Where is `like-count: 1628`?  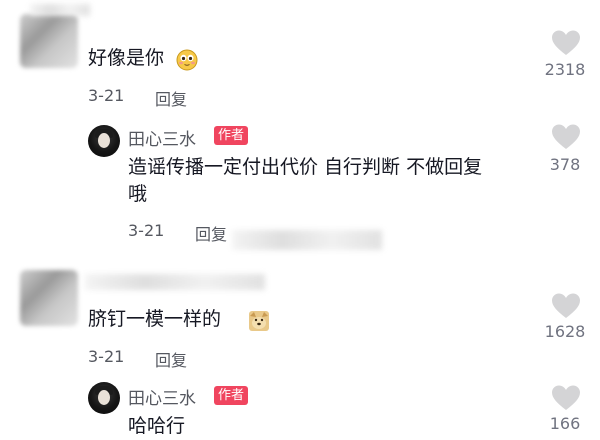 like-count: 1628 is located at coordinates (565, 331).